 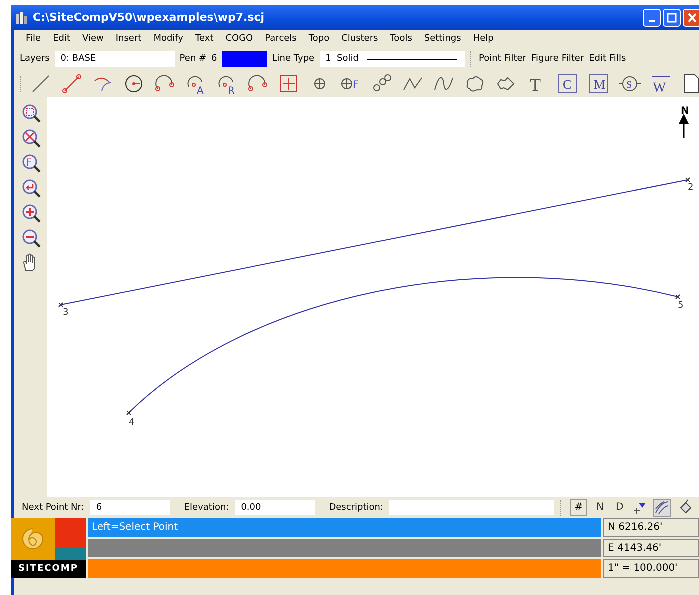 I want to click on menu-item: Parcels, so click(x=281, y=39).